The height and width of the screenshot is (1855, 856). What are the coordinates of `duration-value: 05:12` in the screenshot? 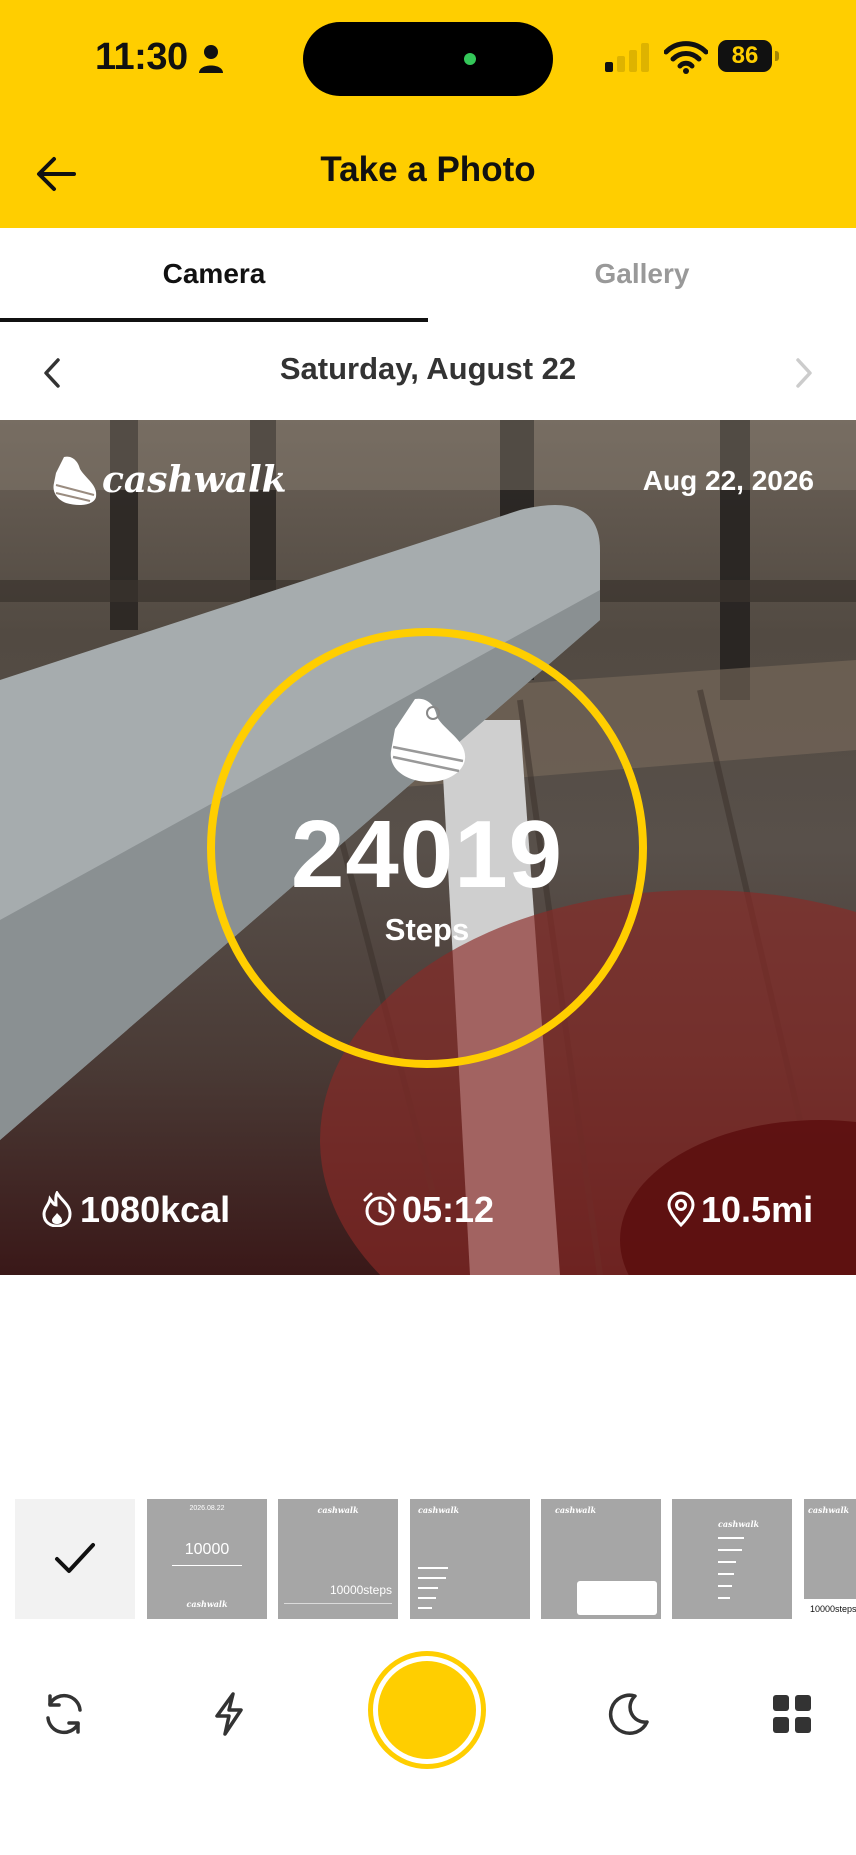 It's located at (448, 1209).